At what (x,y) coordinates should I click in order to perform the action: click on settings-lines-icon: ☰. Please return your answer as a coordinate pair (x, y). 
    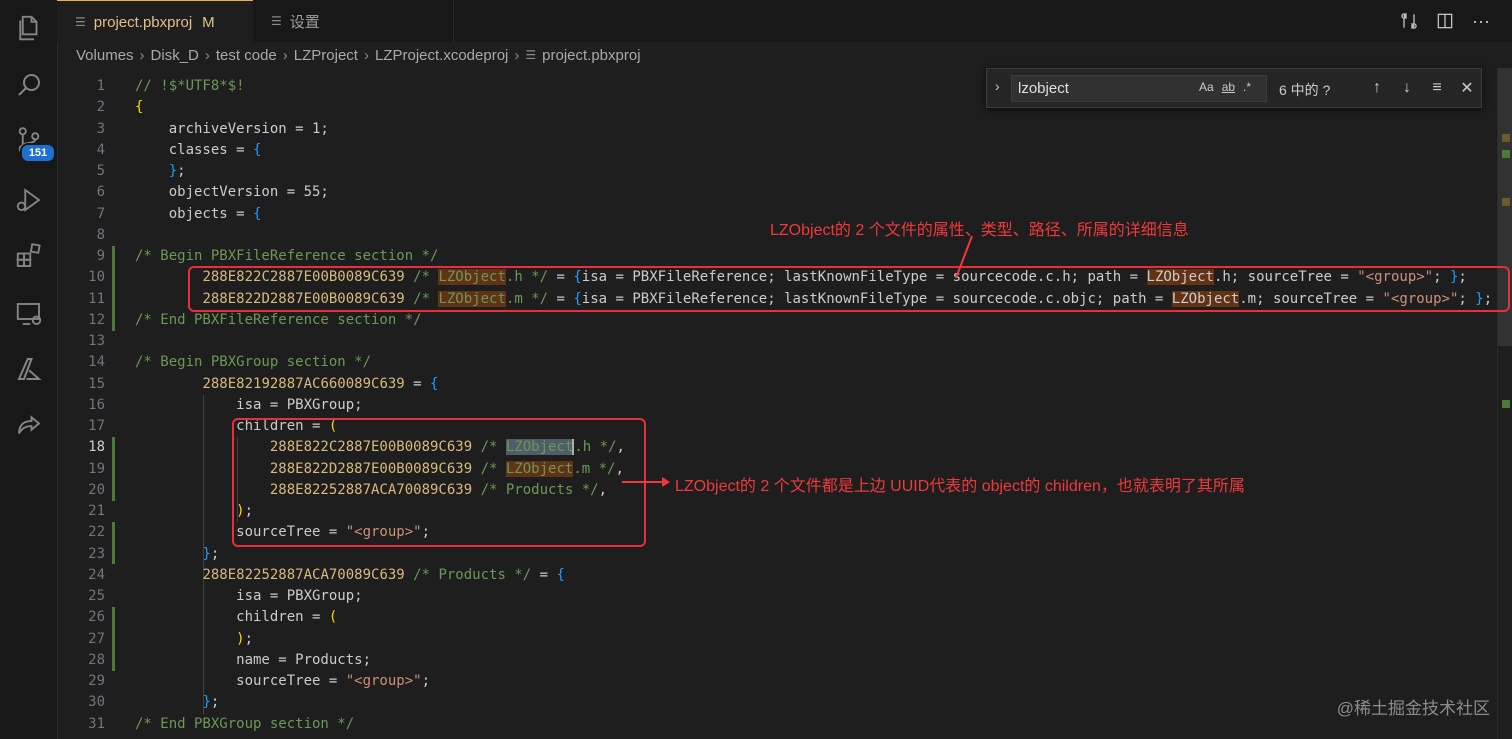
    Looking at the image, I should click on (276, 21).